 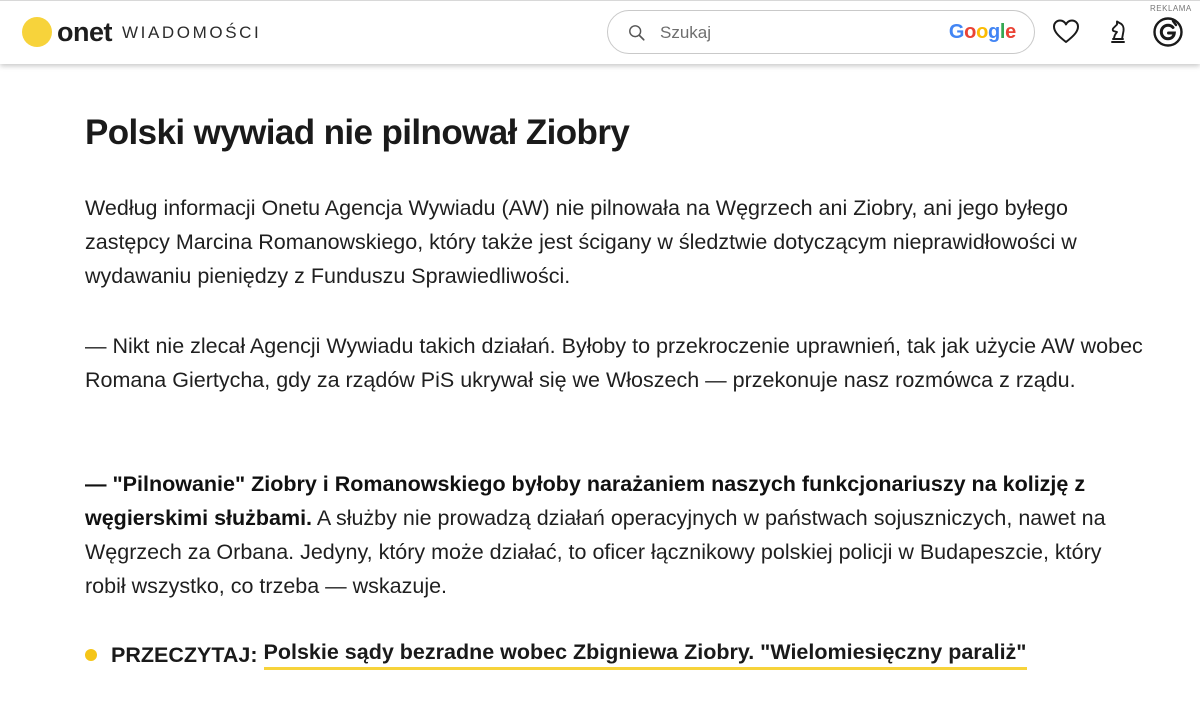 What do you see at coordinates (637, 33) in the screenshot?
I see `search-icon` at bounding box center [637, 33].